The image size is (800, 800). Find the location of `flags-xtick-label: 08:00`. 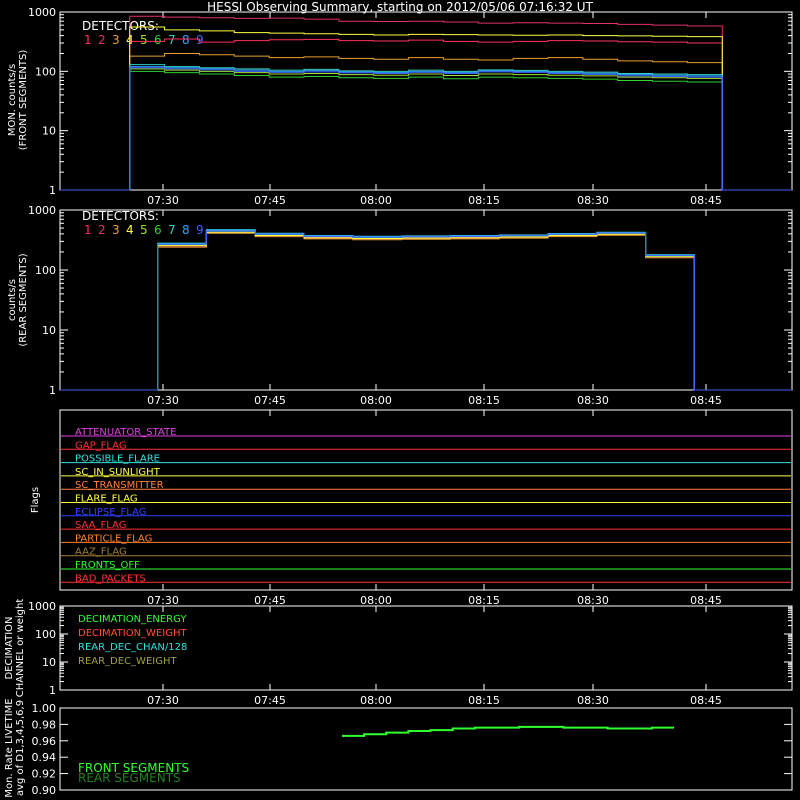

flags-xtick-label: 08:00 is located at coordinates (376, 600).